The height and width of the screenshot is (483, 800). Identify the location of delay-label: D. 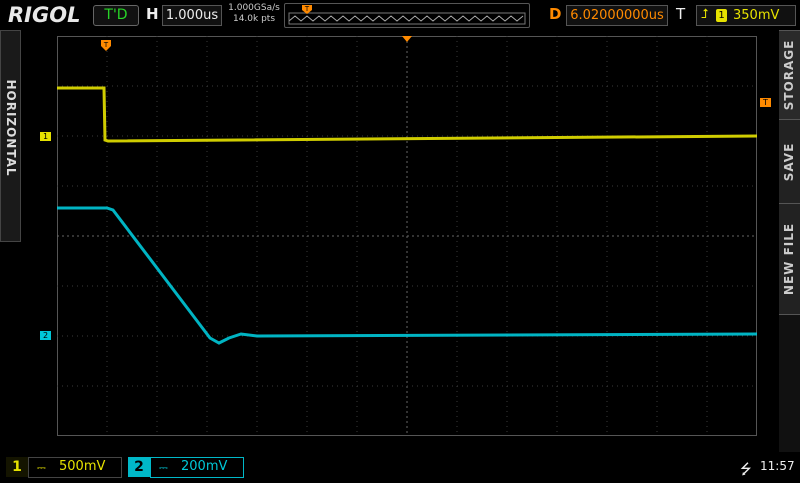
(555, 14).